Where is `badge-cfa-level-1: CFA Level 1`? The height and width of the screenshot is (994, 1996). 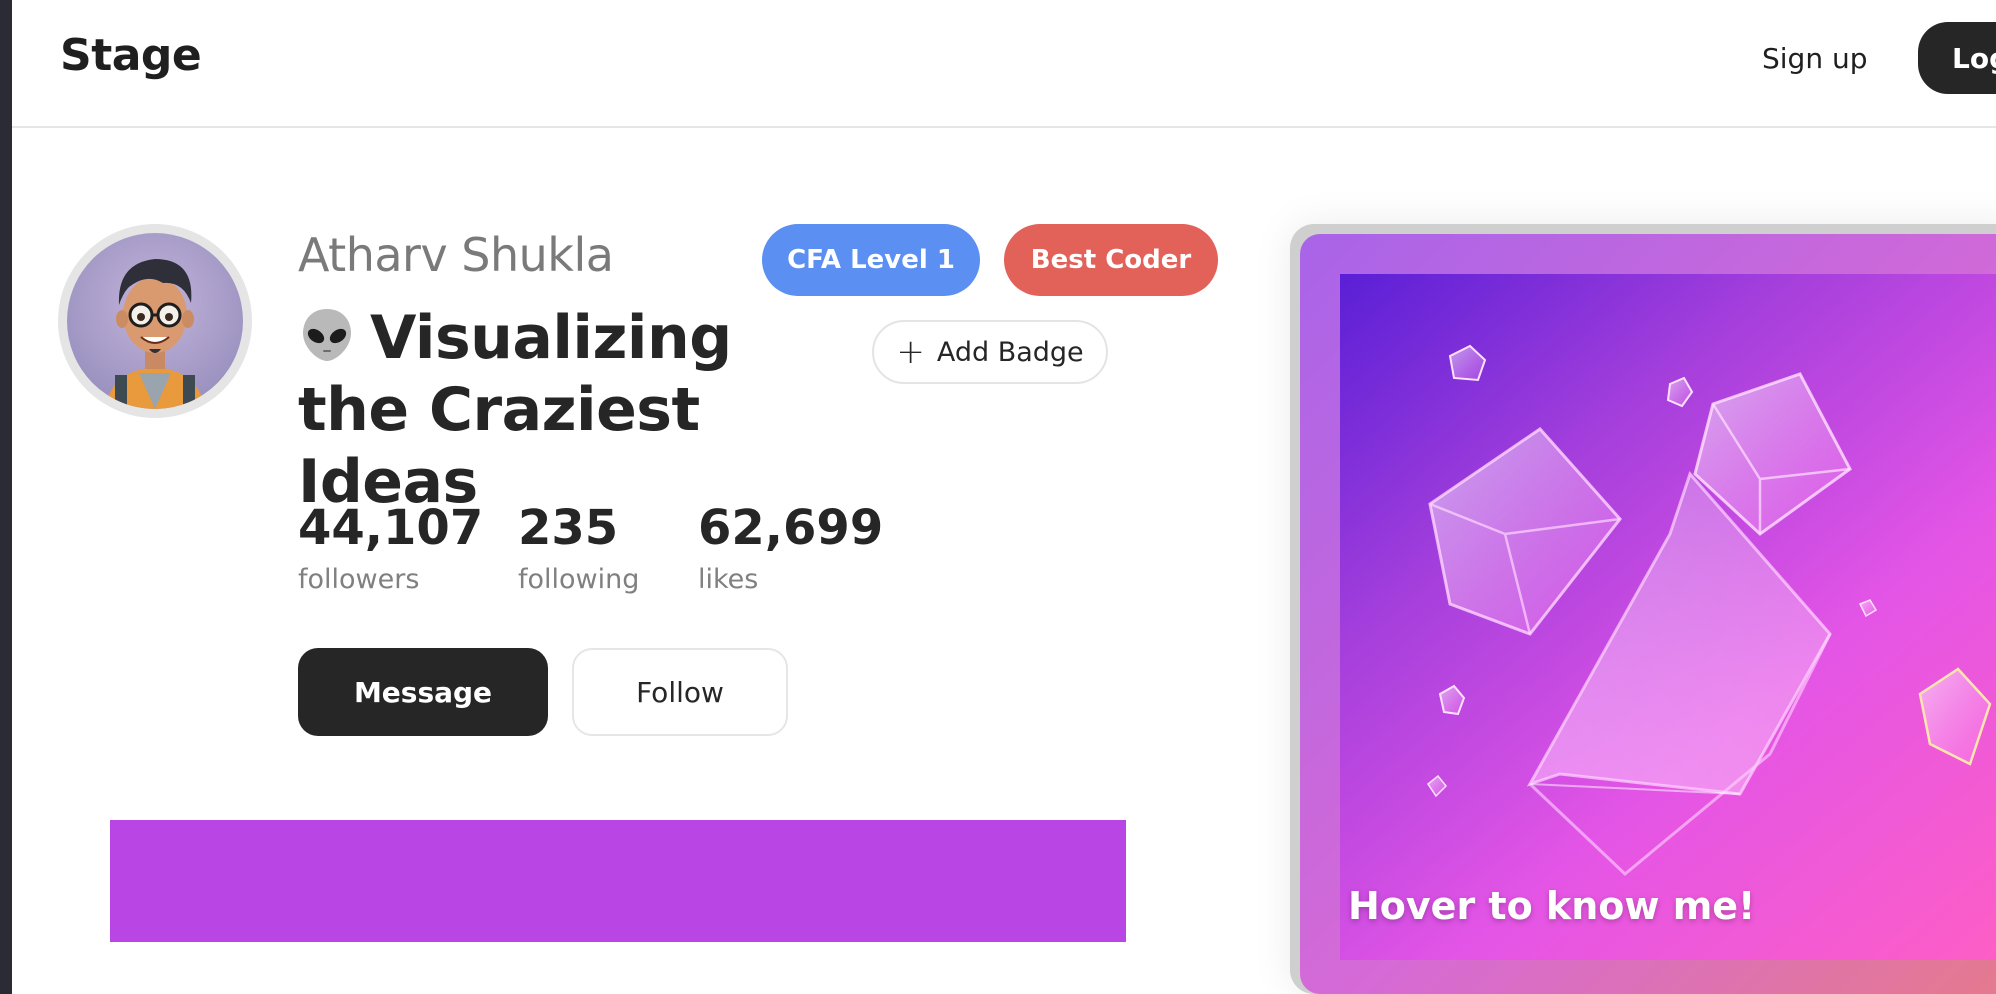 badge-cfa-level-1: CFA Level 1 is located at coordinates (871, 260).